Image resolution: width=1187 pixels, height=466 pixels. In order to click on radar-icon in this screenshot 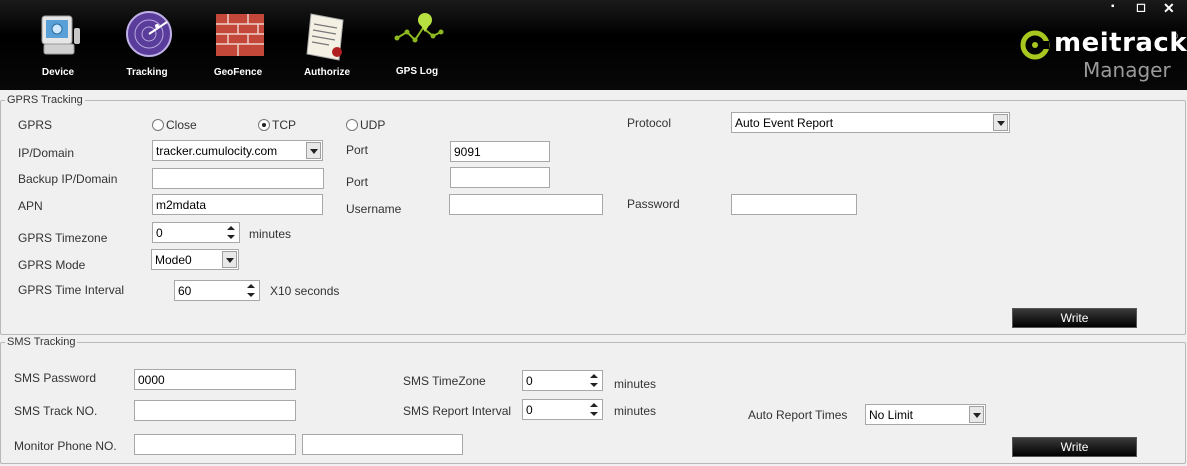, I will do `click(149, 34)`.